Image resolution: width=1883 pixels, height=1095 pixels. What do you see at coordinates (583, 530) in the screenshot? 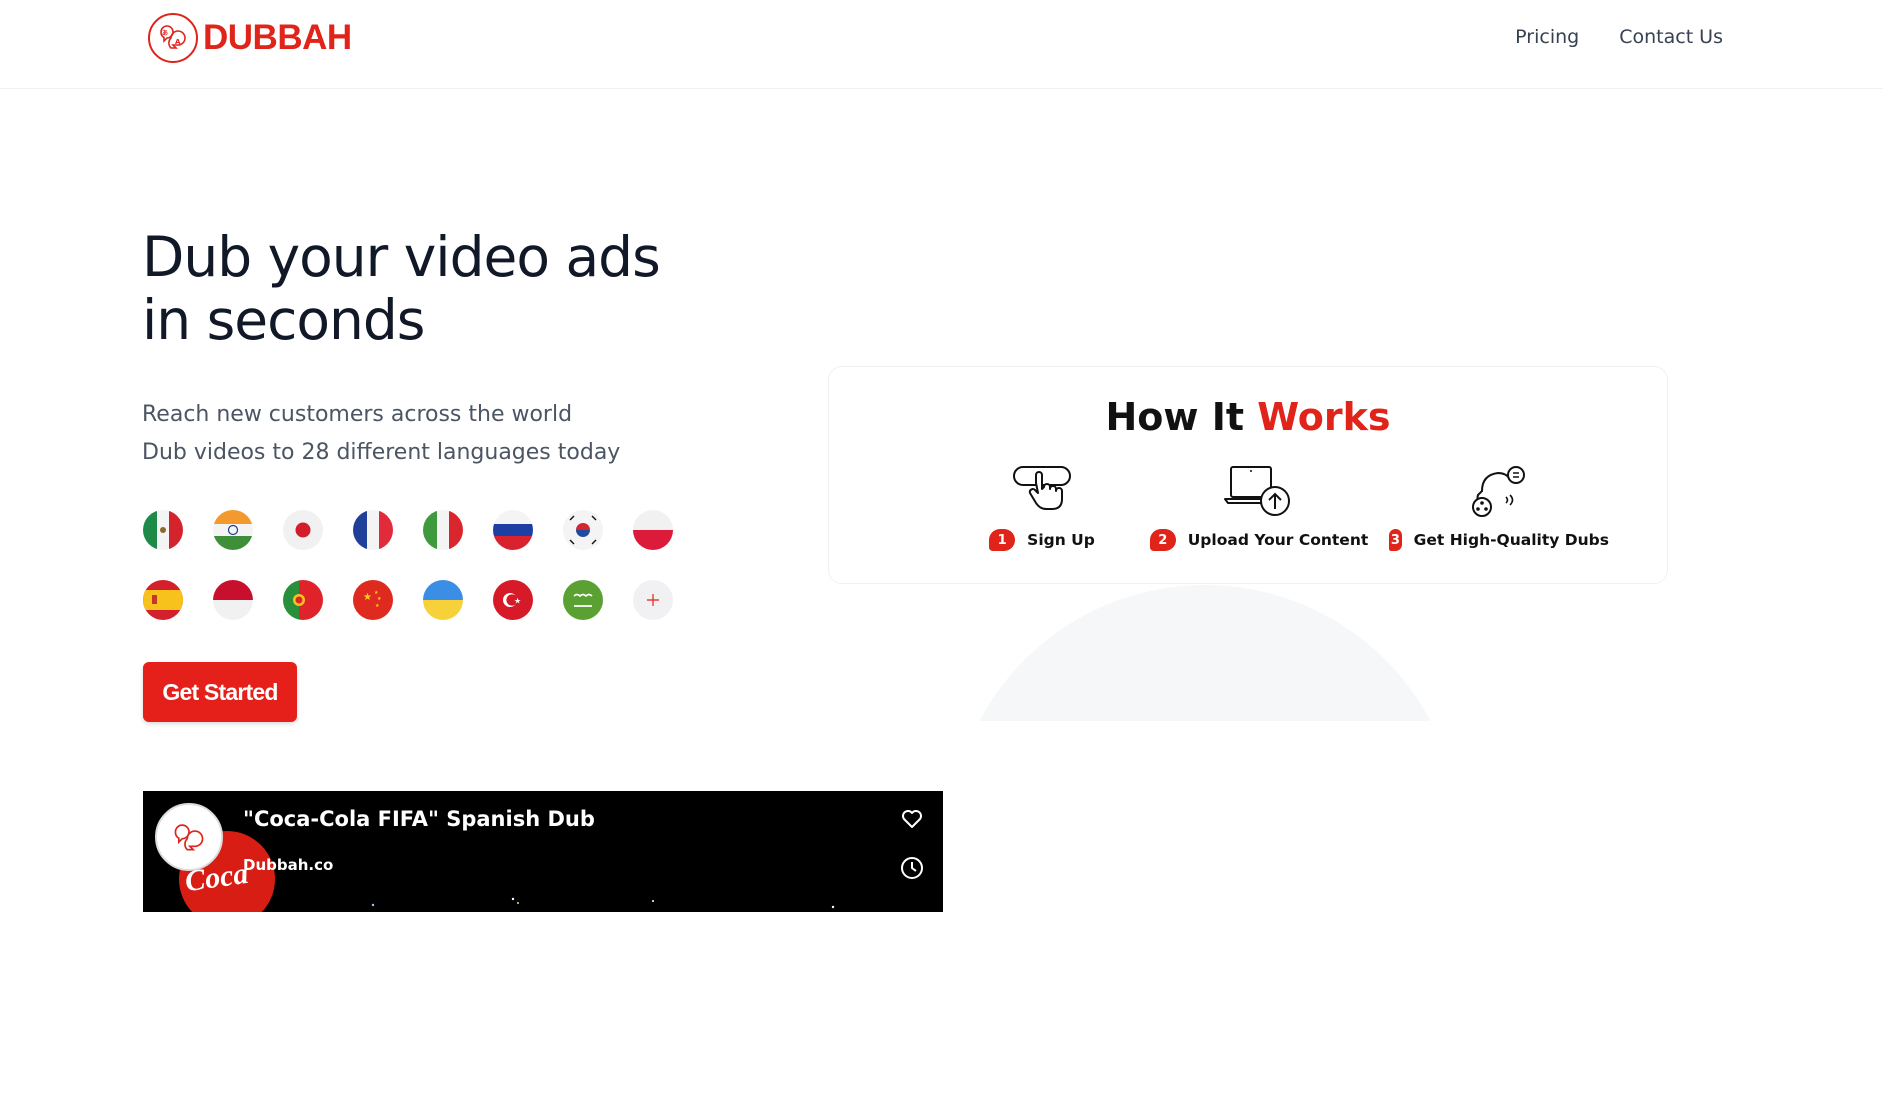
I see `south-korea-flag-icon` at bounding box center [583, 530].